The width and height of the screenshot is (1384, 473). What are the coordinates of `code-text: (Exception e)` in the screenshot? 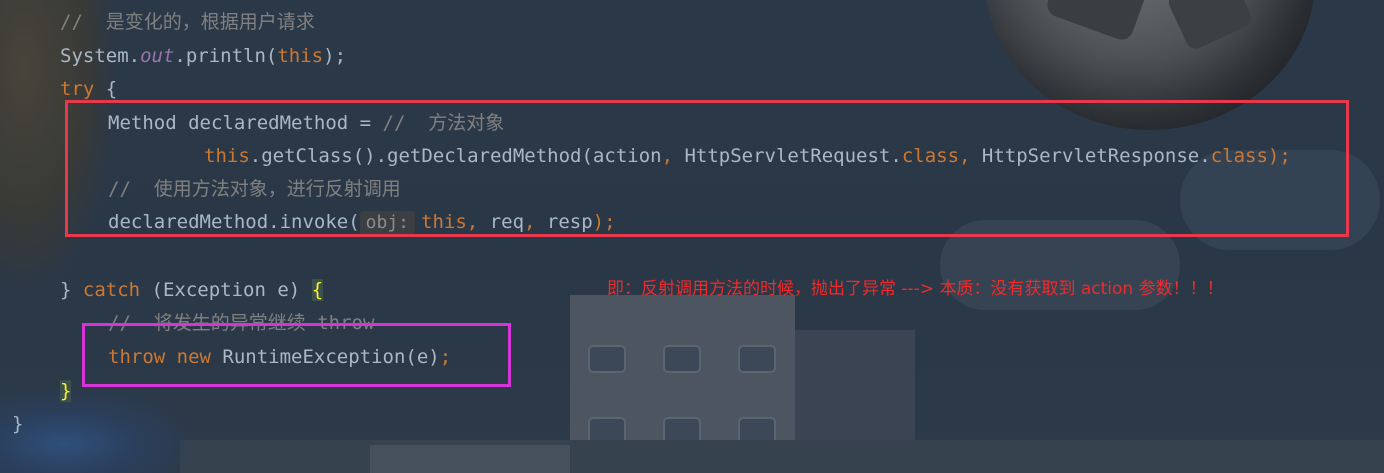 It's located at (226, 290).